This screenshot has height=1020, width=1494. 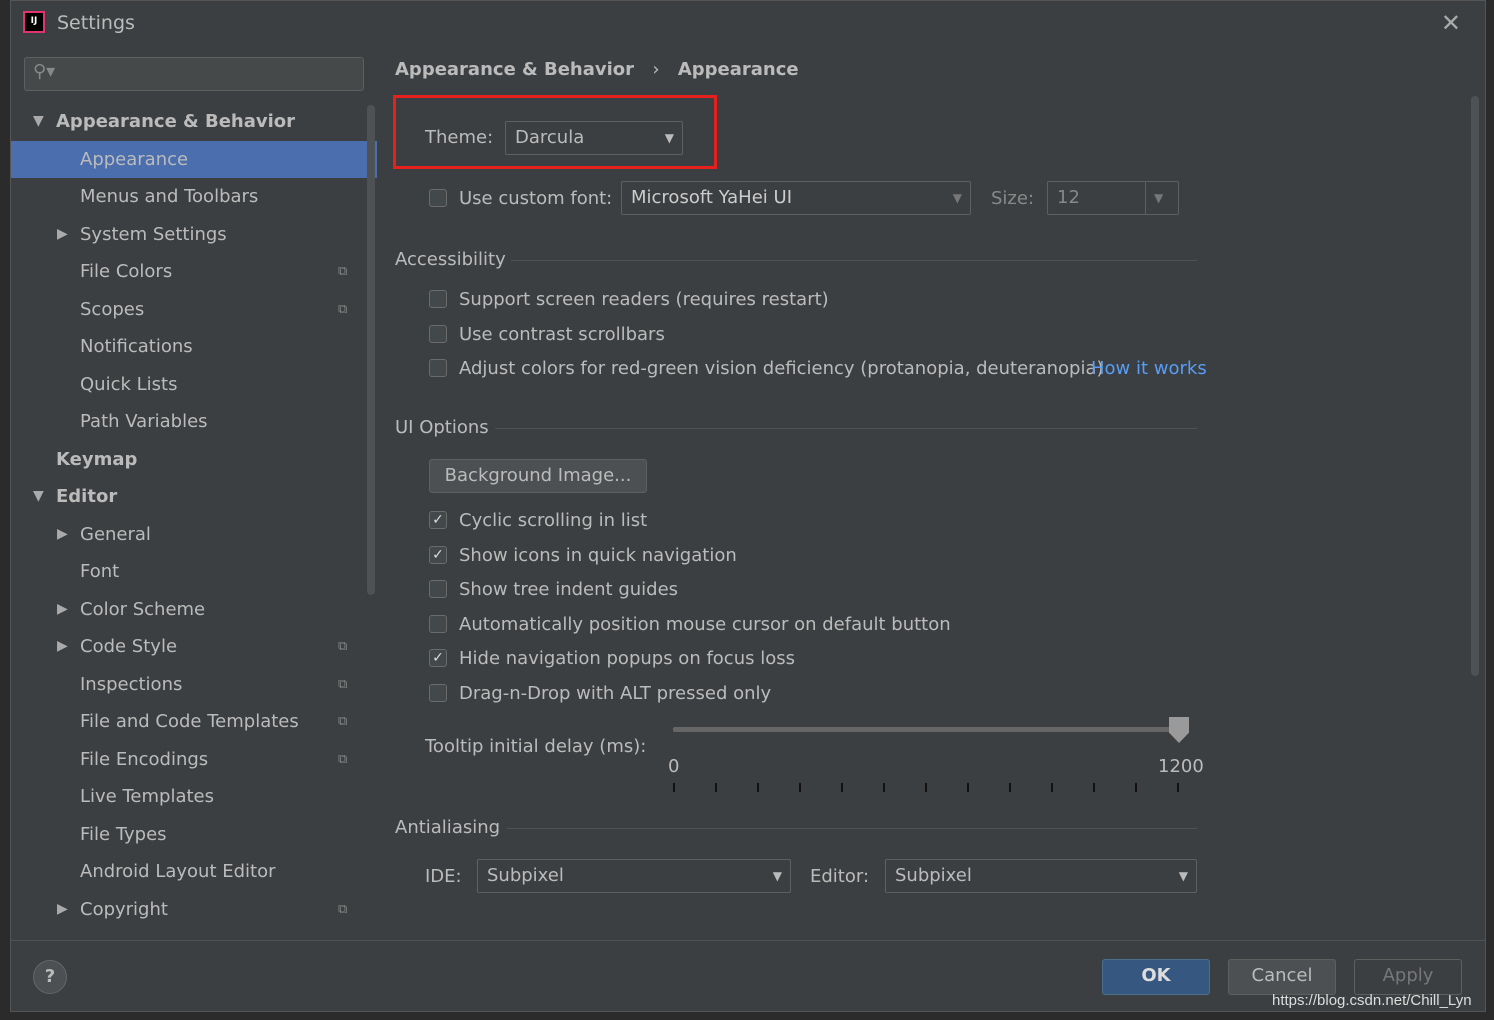 I want to click on sidebar-item-label: Menus and Toolbars, so click(x=169, y=196).